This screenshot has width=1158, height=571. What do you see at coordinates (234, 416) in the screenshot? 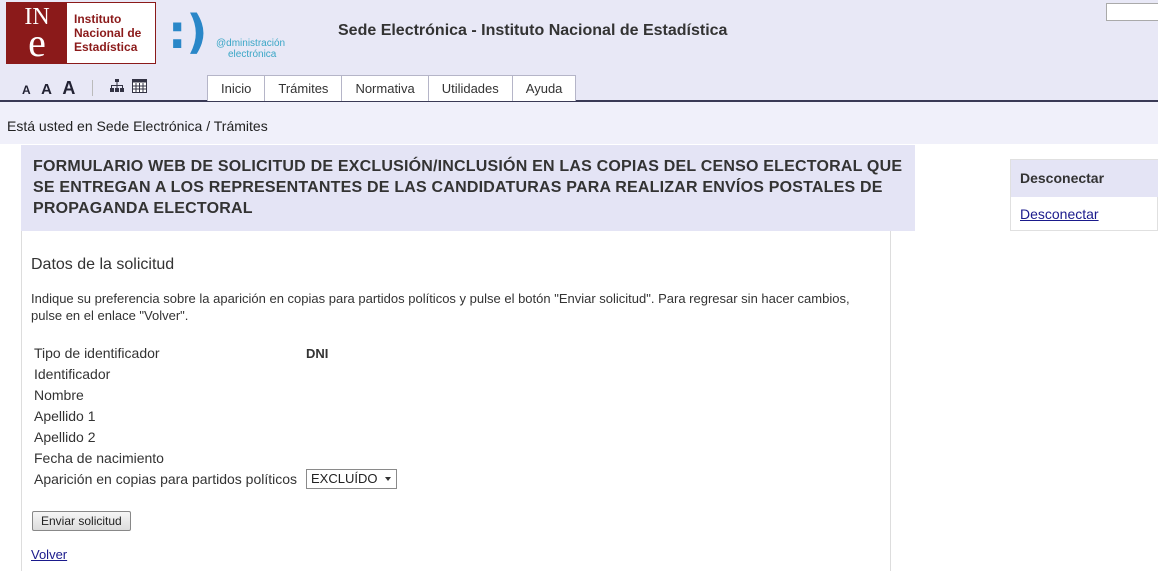
I see `field-row-apellido-1: Apellido 1` at bounding box center [234, 416].